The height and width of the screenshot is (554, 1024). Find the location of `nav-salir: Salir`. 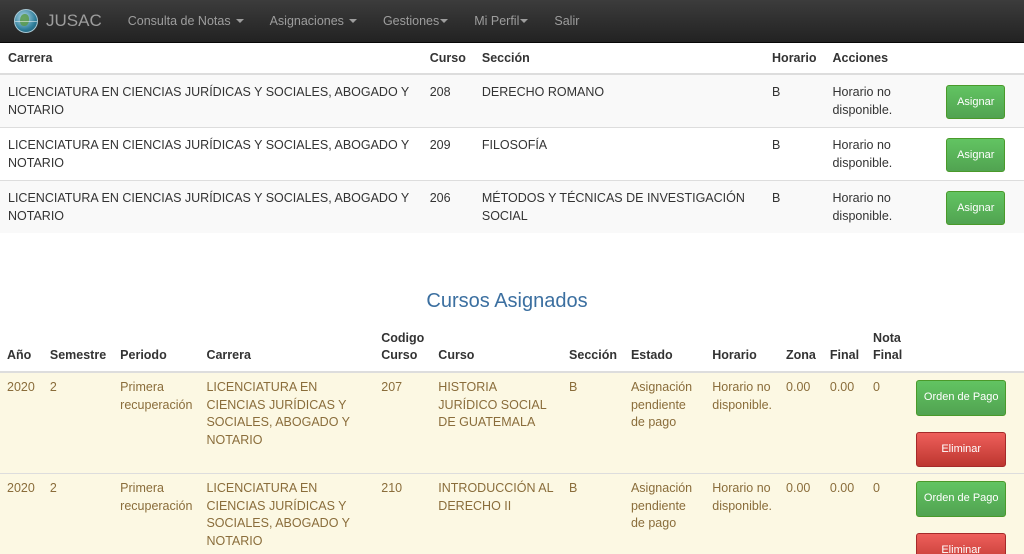

nav-salir: Salir is located at coordinates (566, 21).